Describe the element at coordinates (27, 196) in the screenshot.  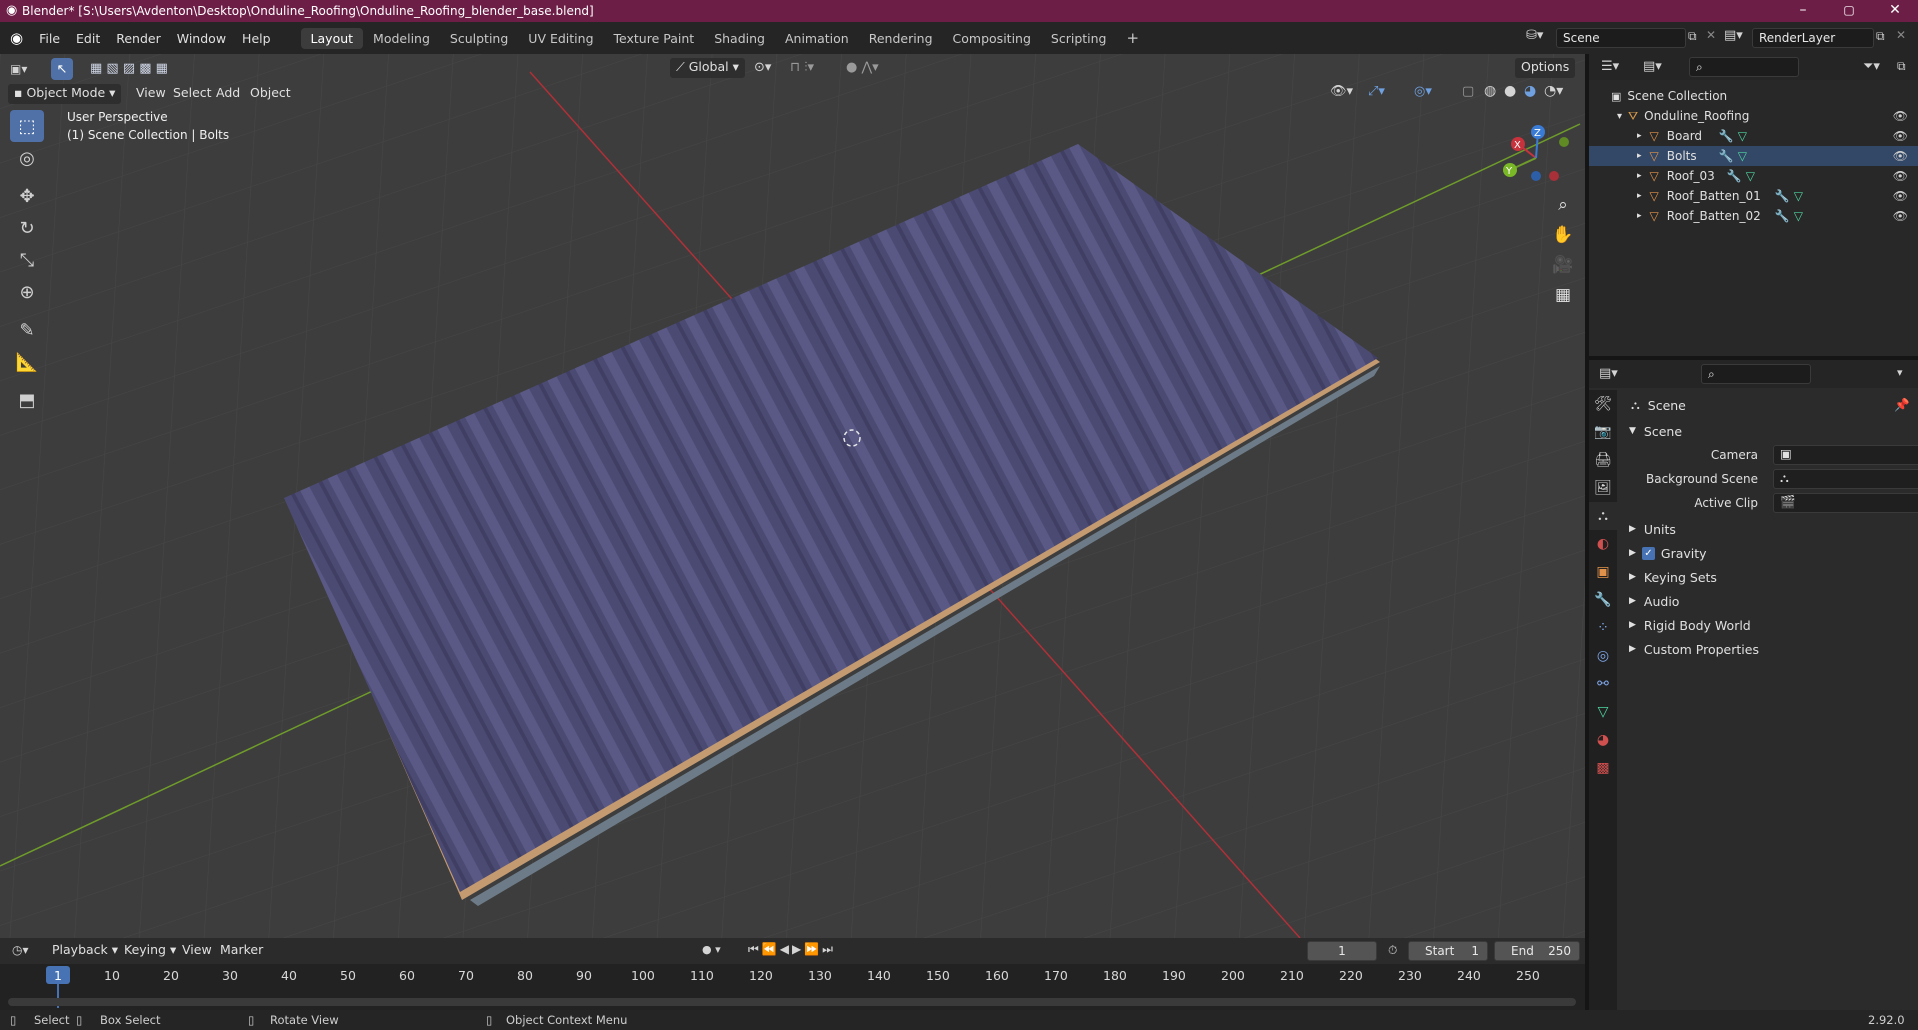
I see `move-tool-icon: ✥` at that location.